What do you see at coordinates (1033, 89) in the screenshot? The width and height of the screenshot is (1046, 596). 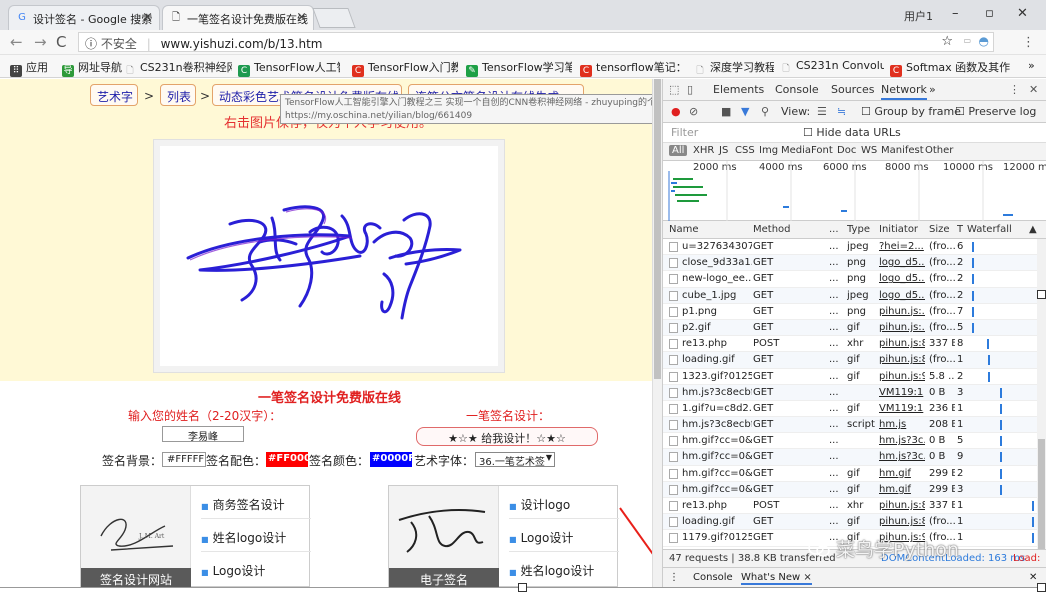 I see `close-devtools-icon: ✕` at bounding box center [1033, 89].